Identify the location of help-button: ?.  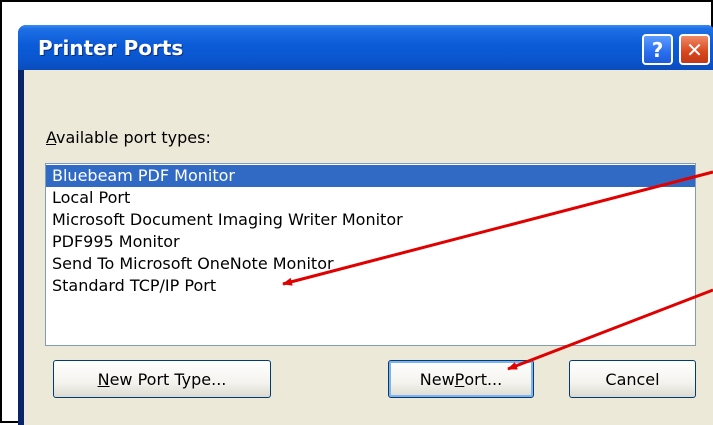
(657, 49).